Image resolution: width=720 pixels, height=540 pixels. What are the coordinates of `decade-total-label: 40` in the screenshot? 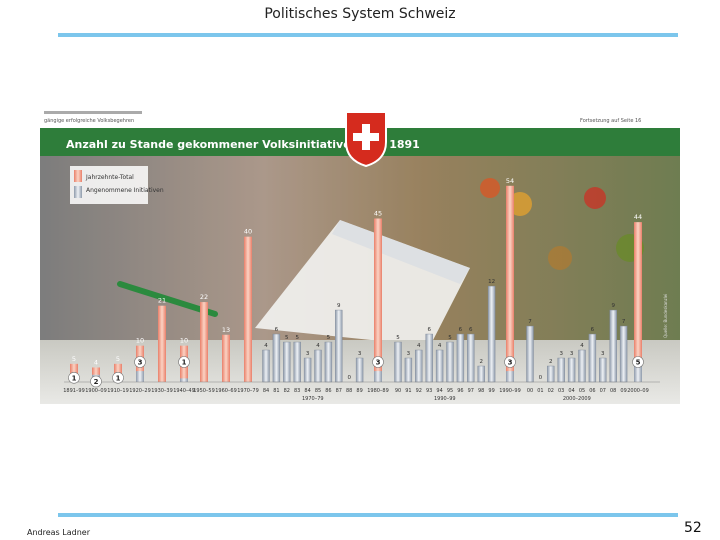 It's located at (248, 232).